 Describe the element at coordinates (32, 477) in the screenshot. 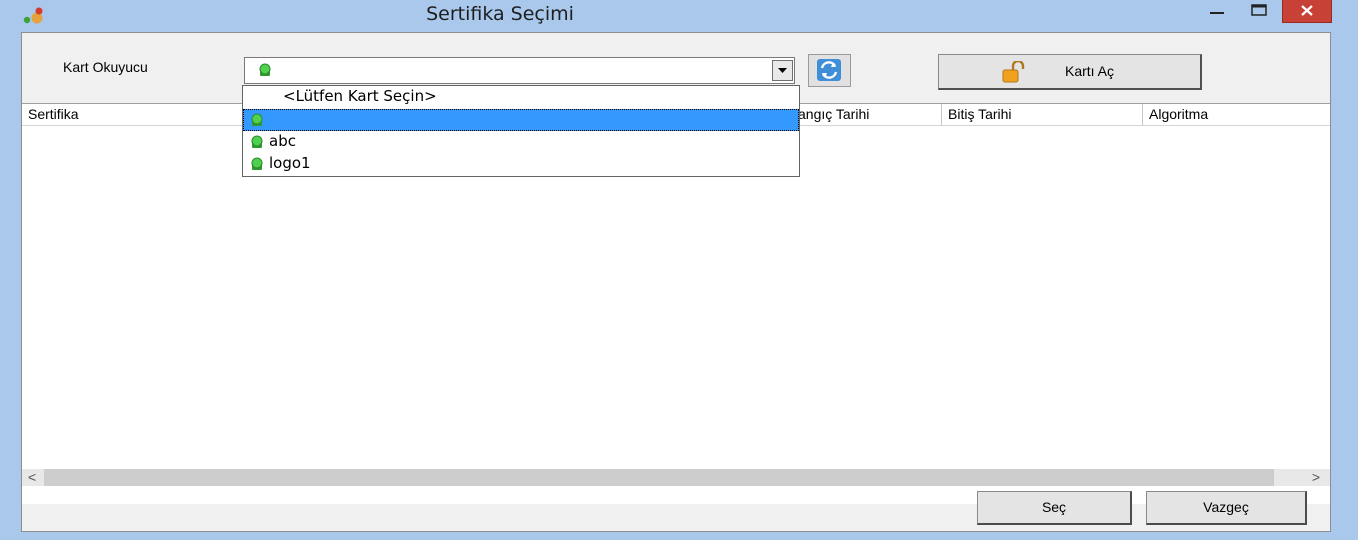

I see `scroll-left-icon: <` at that location.